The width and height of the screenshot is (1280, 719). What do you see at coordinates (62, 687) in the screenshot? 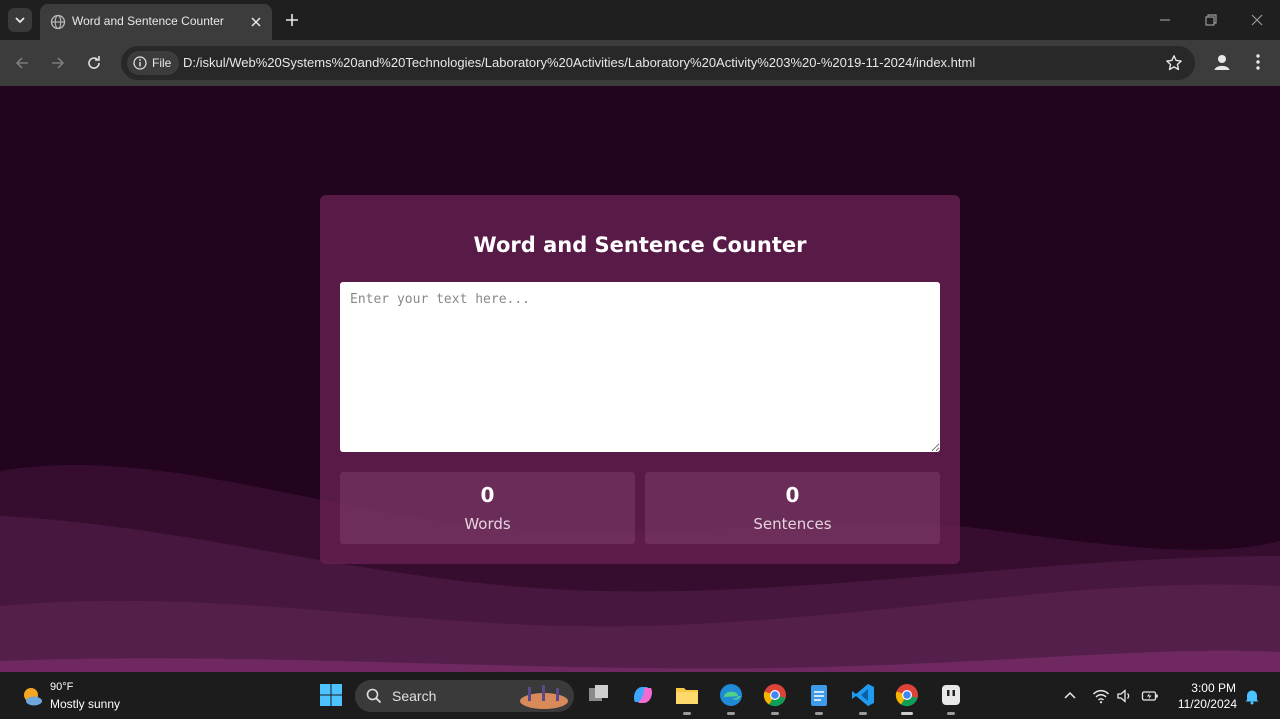
I see `weather-temp: 90°F` at bounding box center [62, 687].